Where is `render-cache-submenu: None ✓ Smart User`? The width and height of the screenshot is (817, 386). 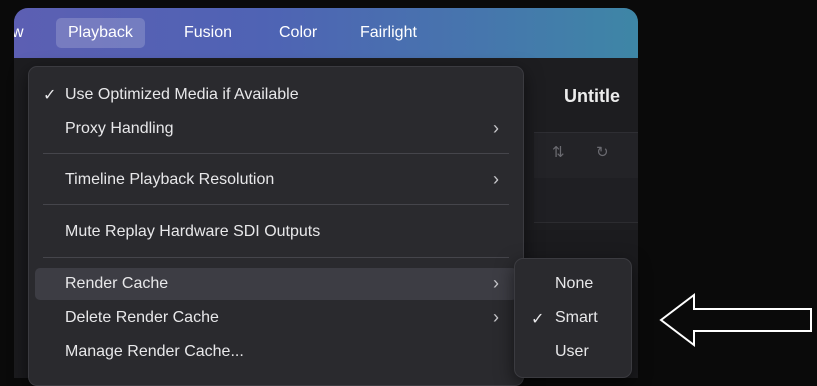 render-cache-submenu: None ✓ Smart User is located at coordinates (573, 318).